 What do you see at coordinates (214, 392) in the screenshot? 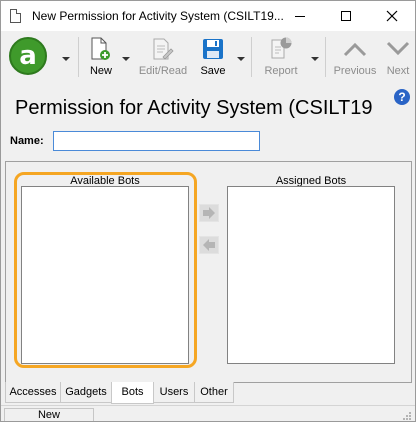
I see `tab-other: Other` at bounding box center [214, 392].